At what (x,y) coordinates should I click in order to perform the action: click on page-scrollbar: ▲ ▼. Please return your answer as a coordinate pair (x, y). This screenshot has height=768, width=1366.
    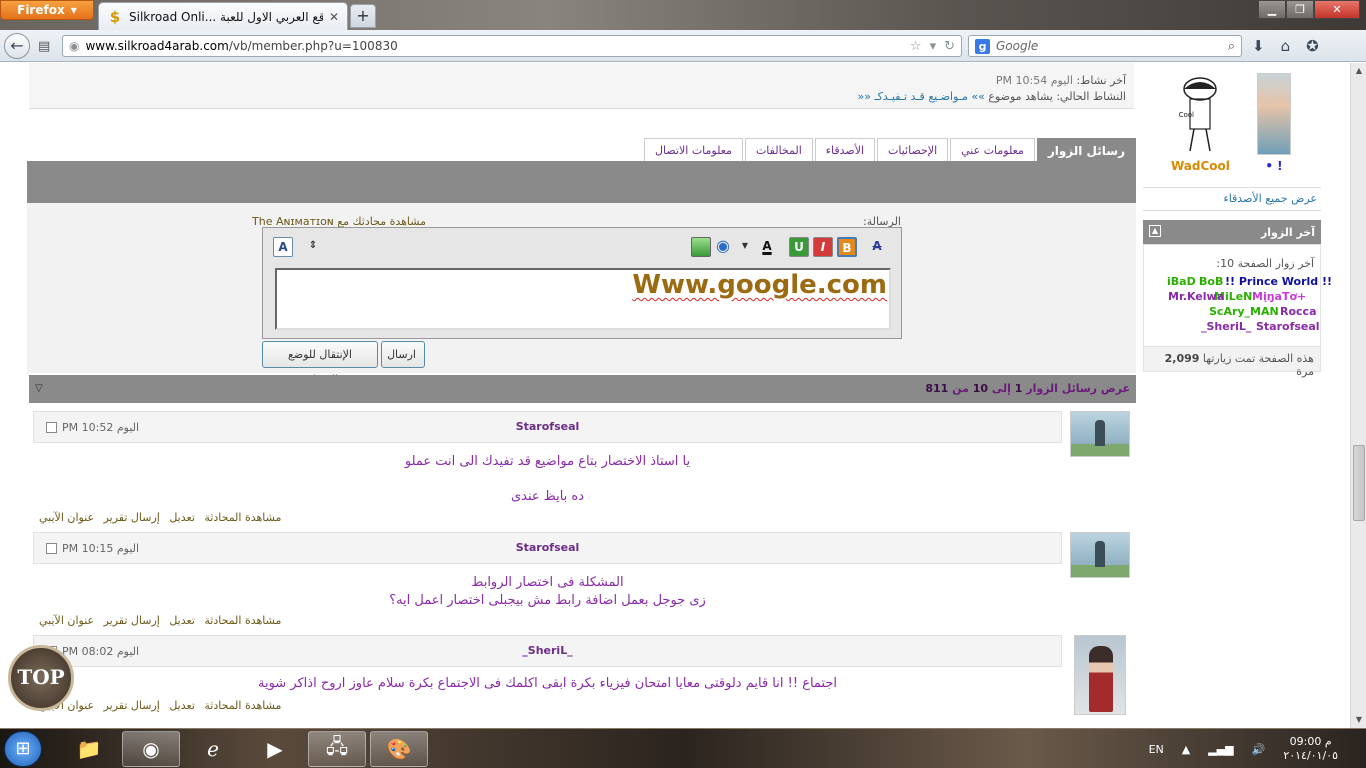
    Looking at the image, I should click on (1358, 395).